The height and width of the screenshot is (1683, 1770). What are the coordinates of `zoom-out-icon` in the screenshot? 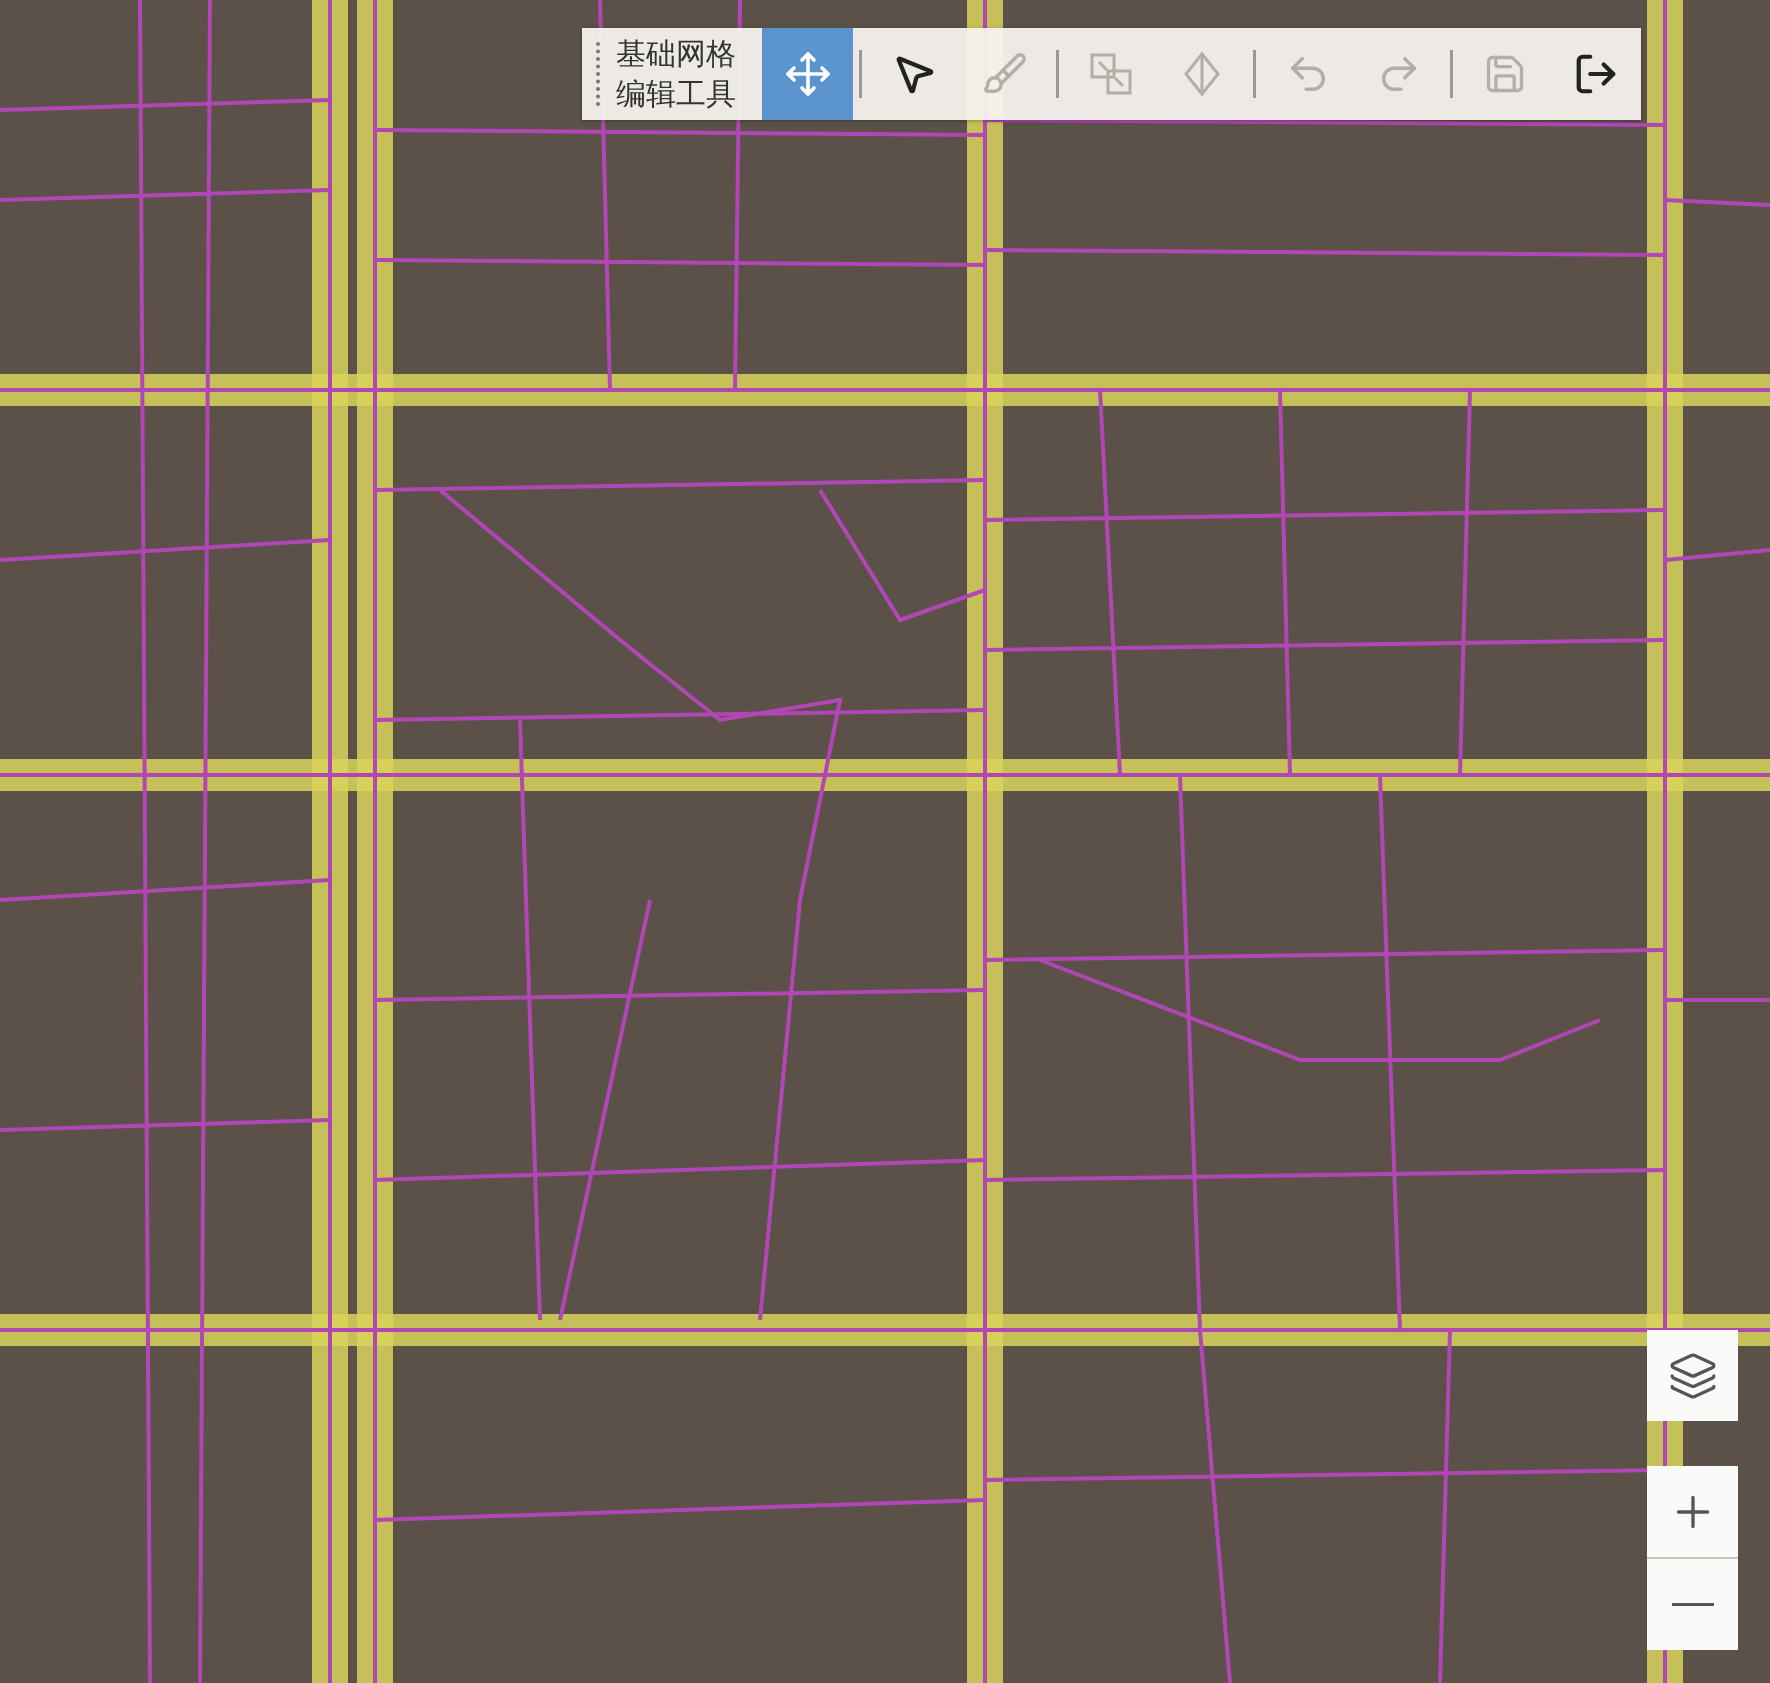 It's located at (1692, 1604).